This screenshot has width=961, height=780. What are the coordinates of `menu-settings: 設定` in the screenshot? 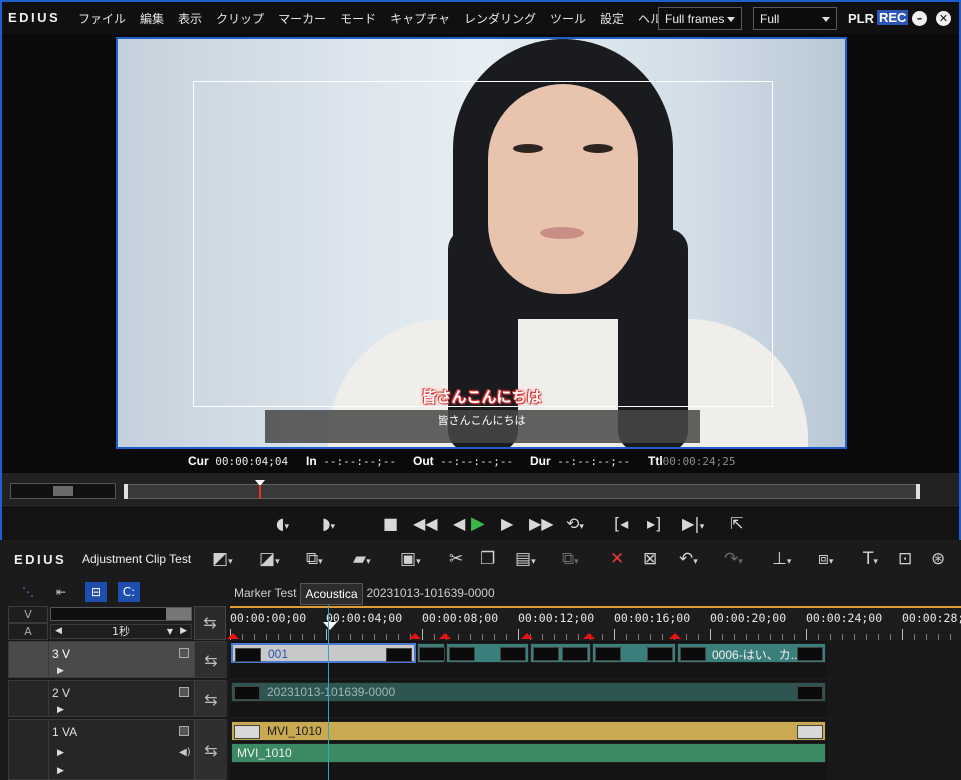 It's located at (612, 18).